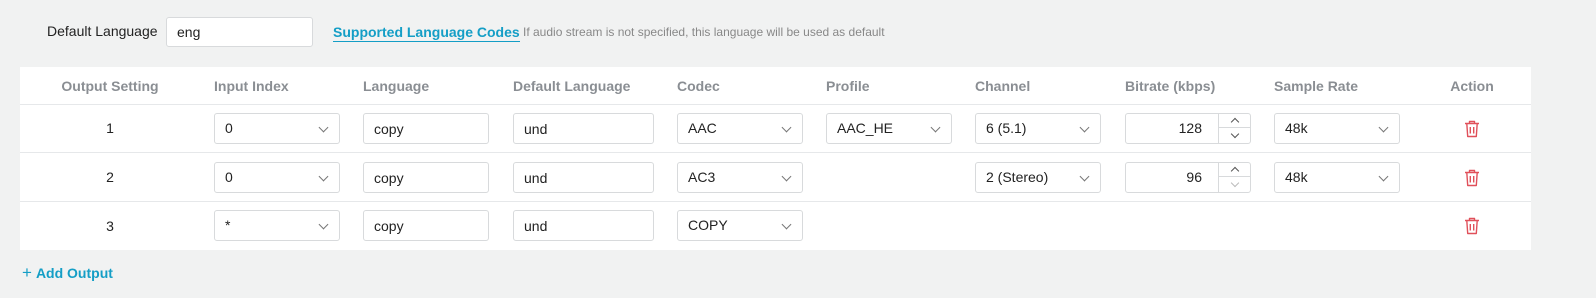 The image size is (1596, 298). Describe the element at coordinates (1172, 177) in the screenshot. I see `bitrate-value: 96` at that location.